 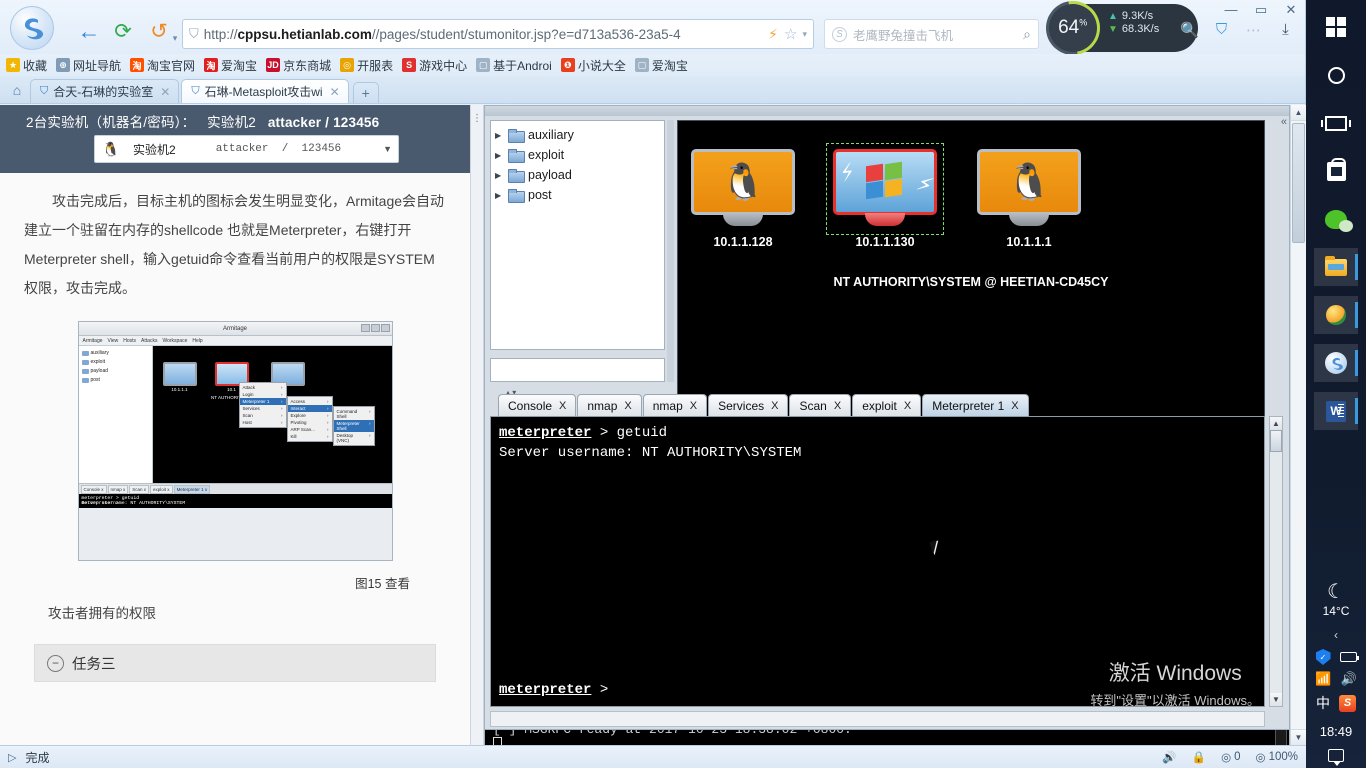 What do you see at coordinates (366, 65) in the screenshot?
I see `bookmark-item: ◎ 开服表` at bounding box center [366, 65].